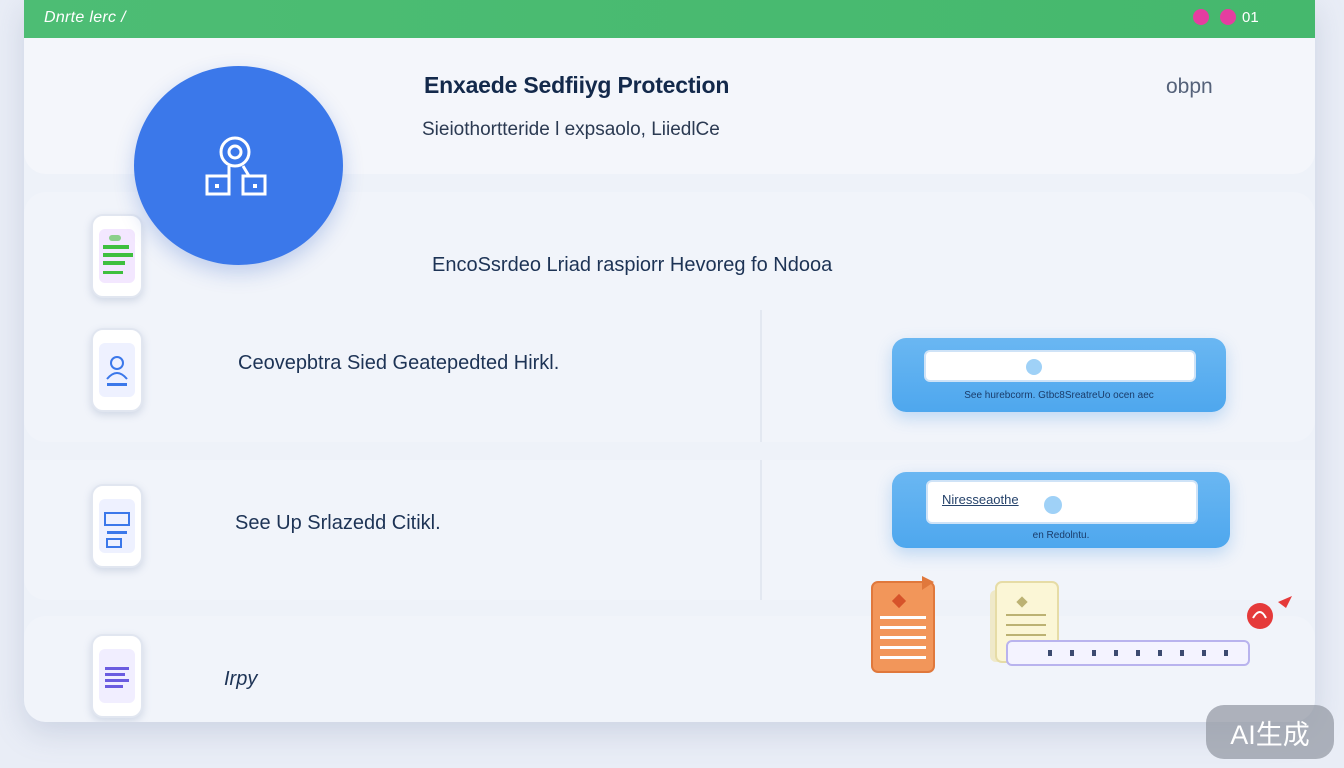 The width and height of the screenshot is (1344, 768). What do you see at coordinates (1269, 615) in the screenshot?
I see `alert-badge-icon` at bounding box center [1269, 615].